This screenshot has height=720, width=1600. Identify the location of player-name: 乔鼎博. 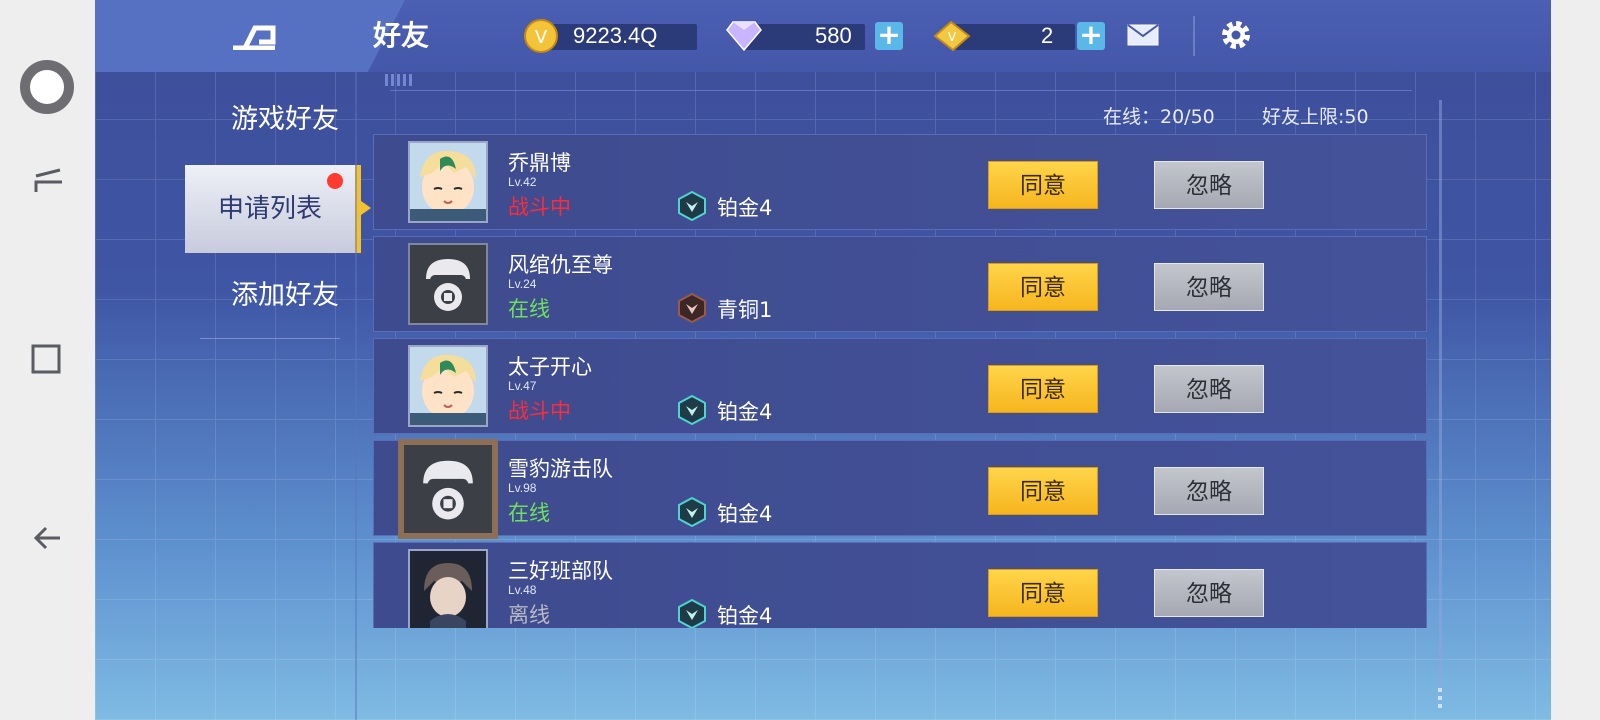
(539, 163).